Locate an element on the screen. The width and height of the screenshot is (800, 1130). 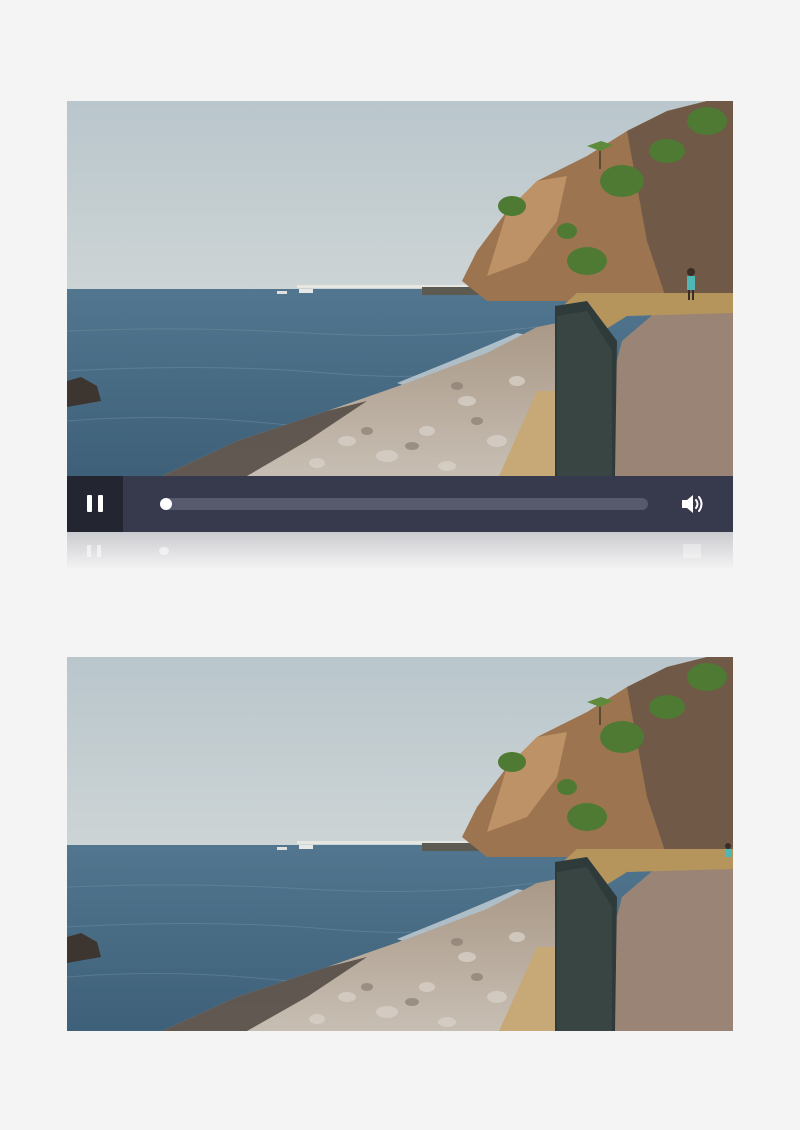
volume-icon is located at coordinates (692, 504).